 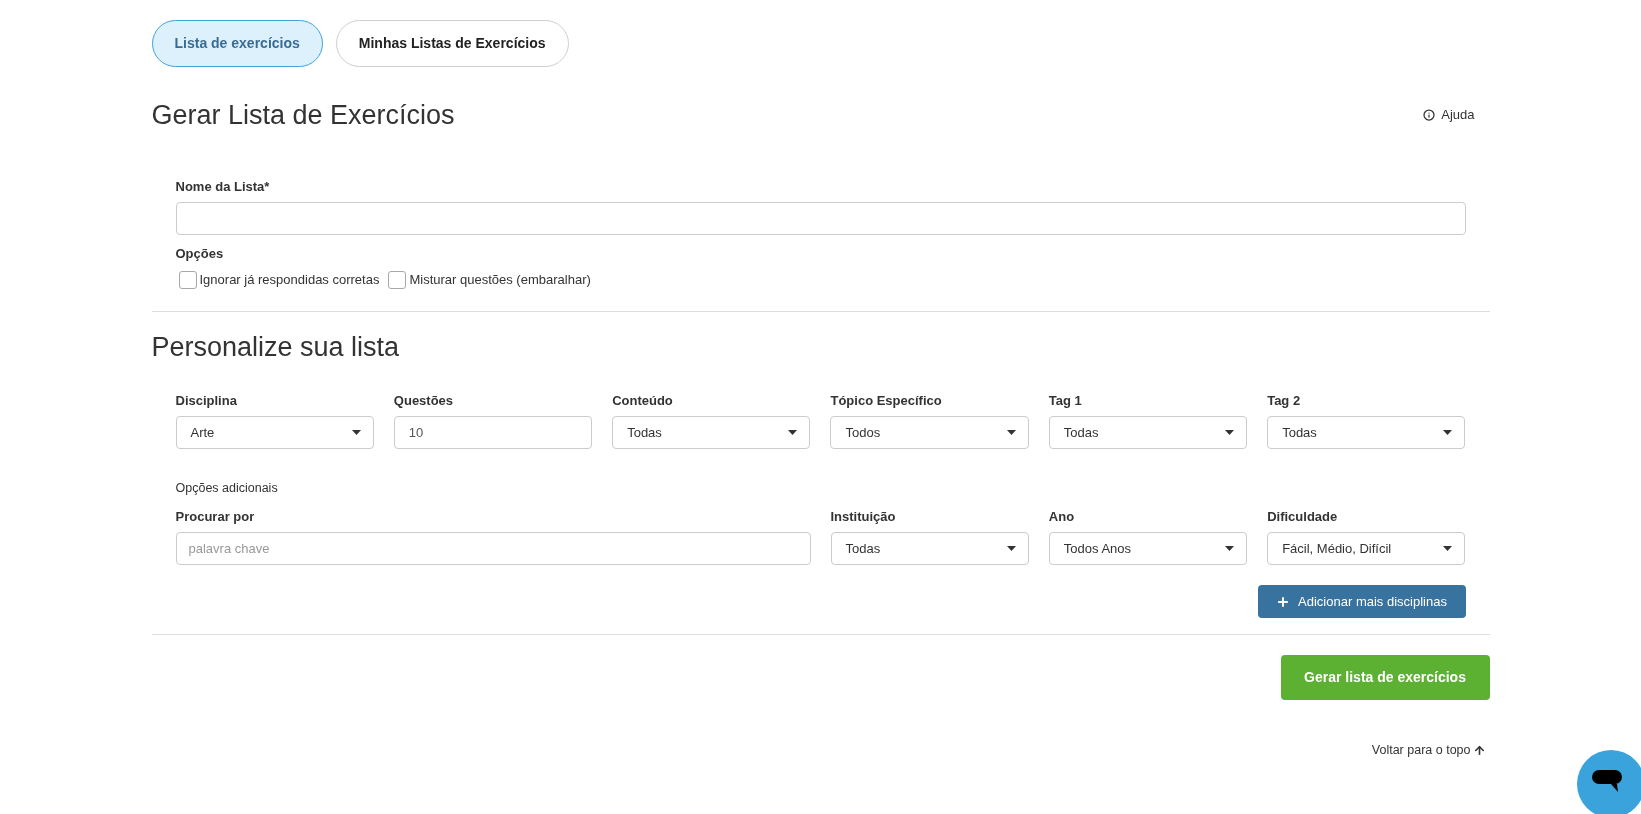 What do you see at coordinates (500, 280) in the screenshot?
I see `checkbox-label: Misturar questões (embaralhar)` at bounding box center [500, 280].